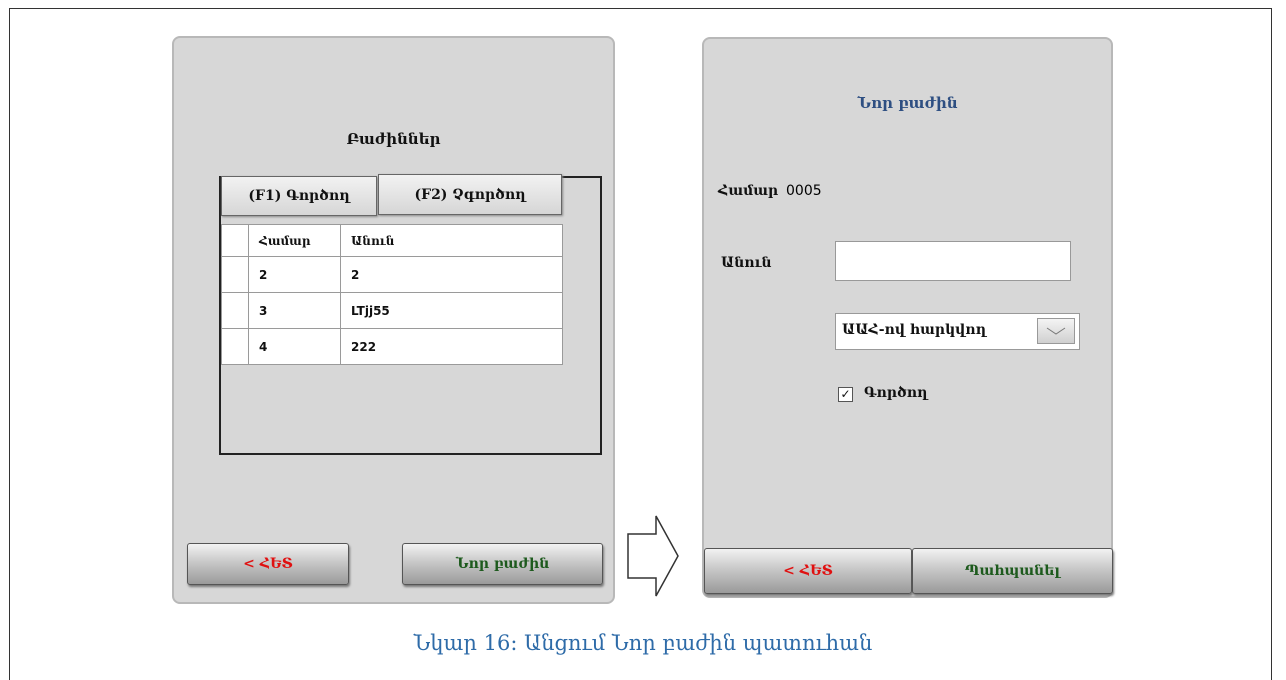  I want to click on vat-type-value: ԱԱՀ-ով հարկվող, so click(914, 330).